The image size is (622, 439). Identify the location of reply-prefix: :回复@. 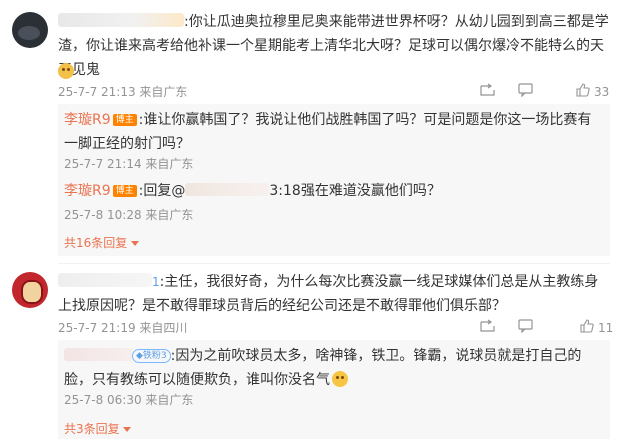
(162, 191).